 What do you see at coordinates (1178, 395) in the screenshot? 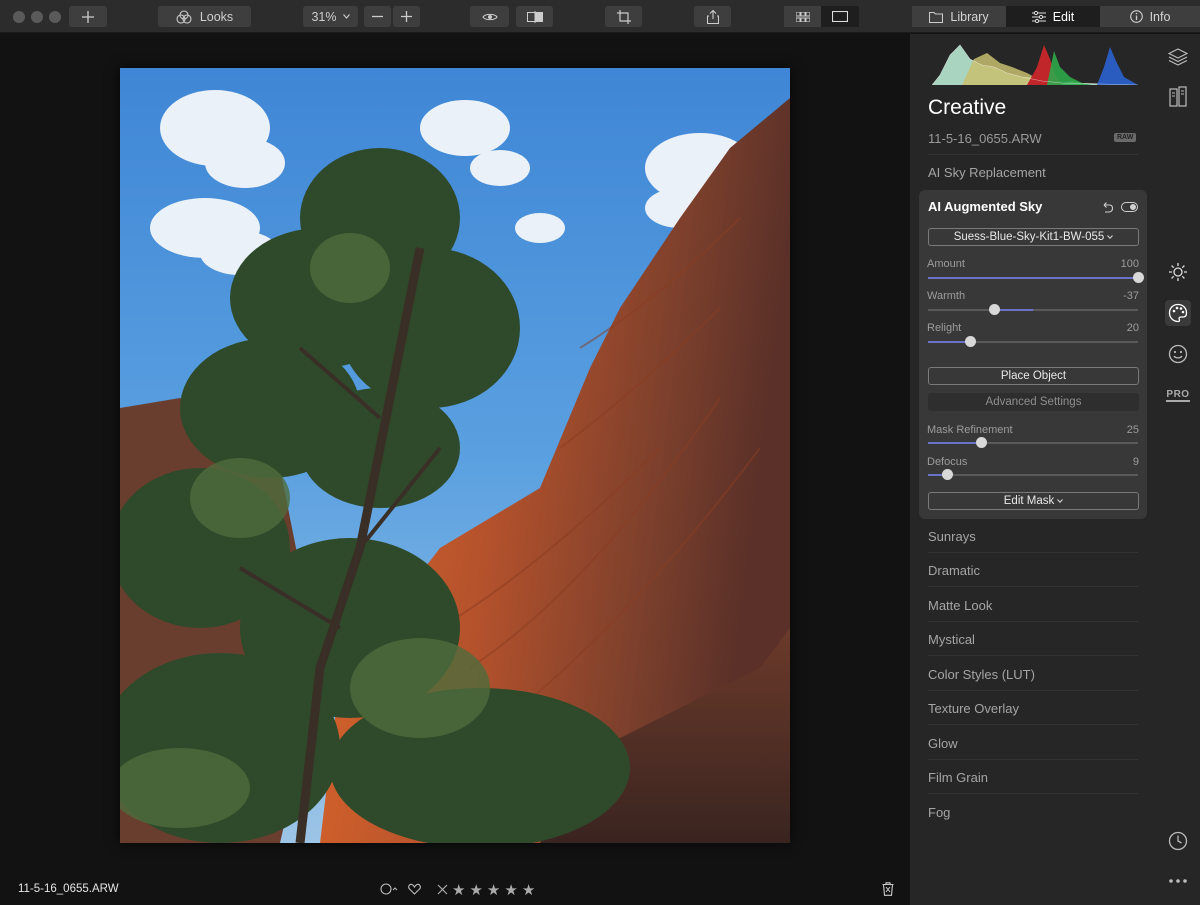
I see `pro-tools-button: PRO` at bounding box center [1178, 395].